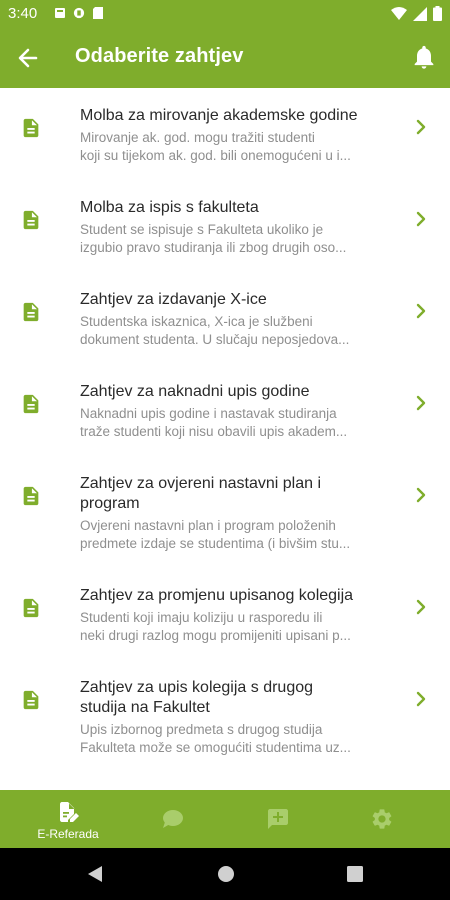 The height and width of the screenshot is (900, 450). What do you see at coordinates (98, 13) in the screenshot?
I see `sd-card-icon` at bounding box center [98, 13].